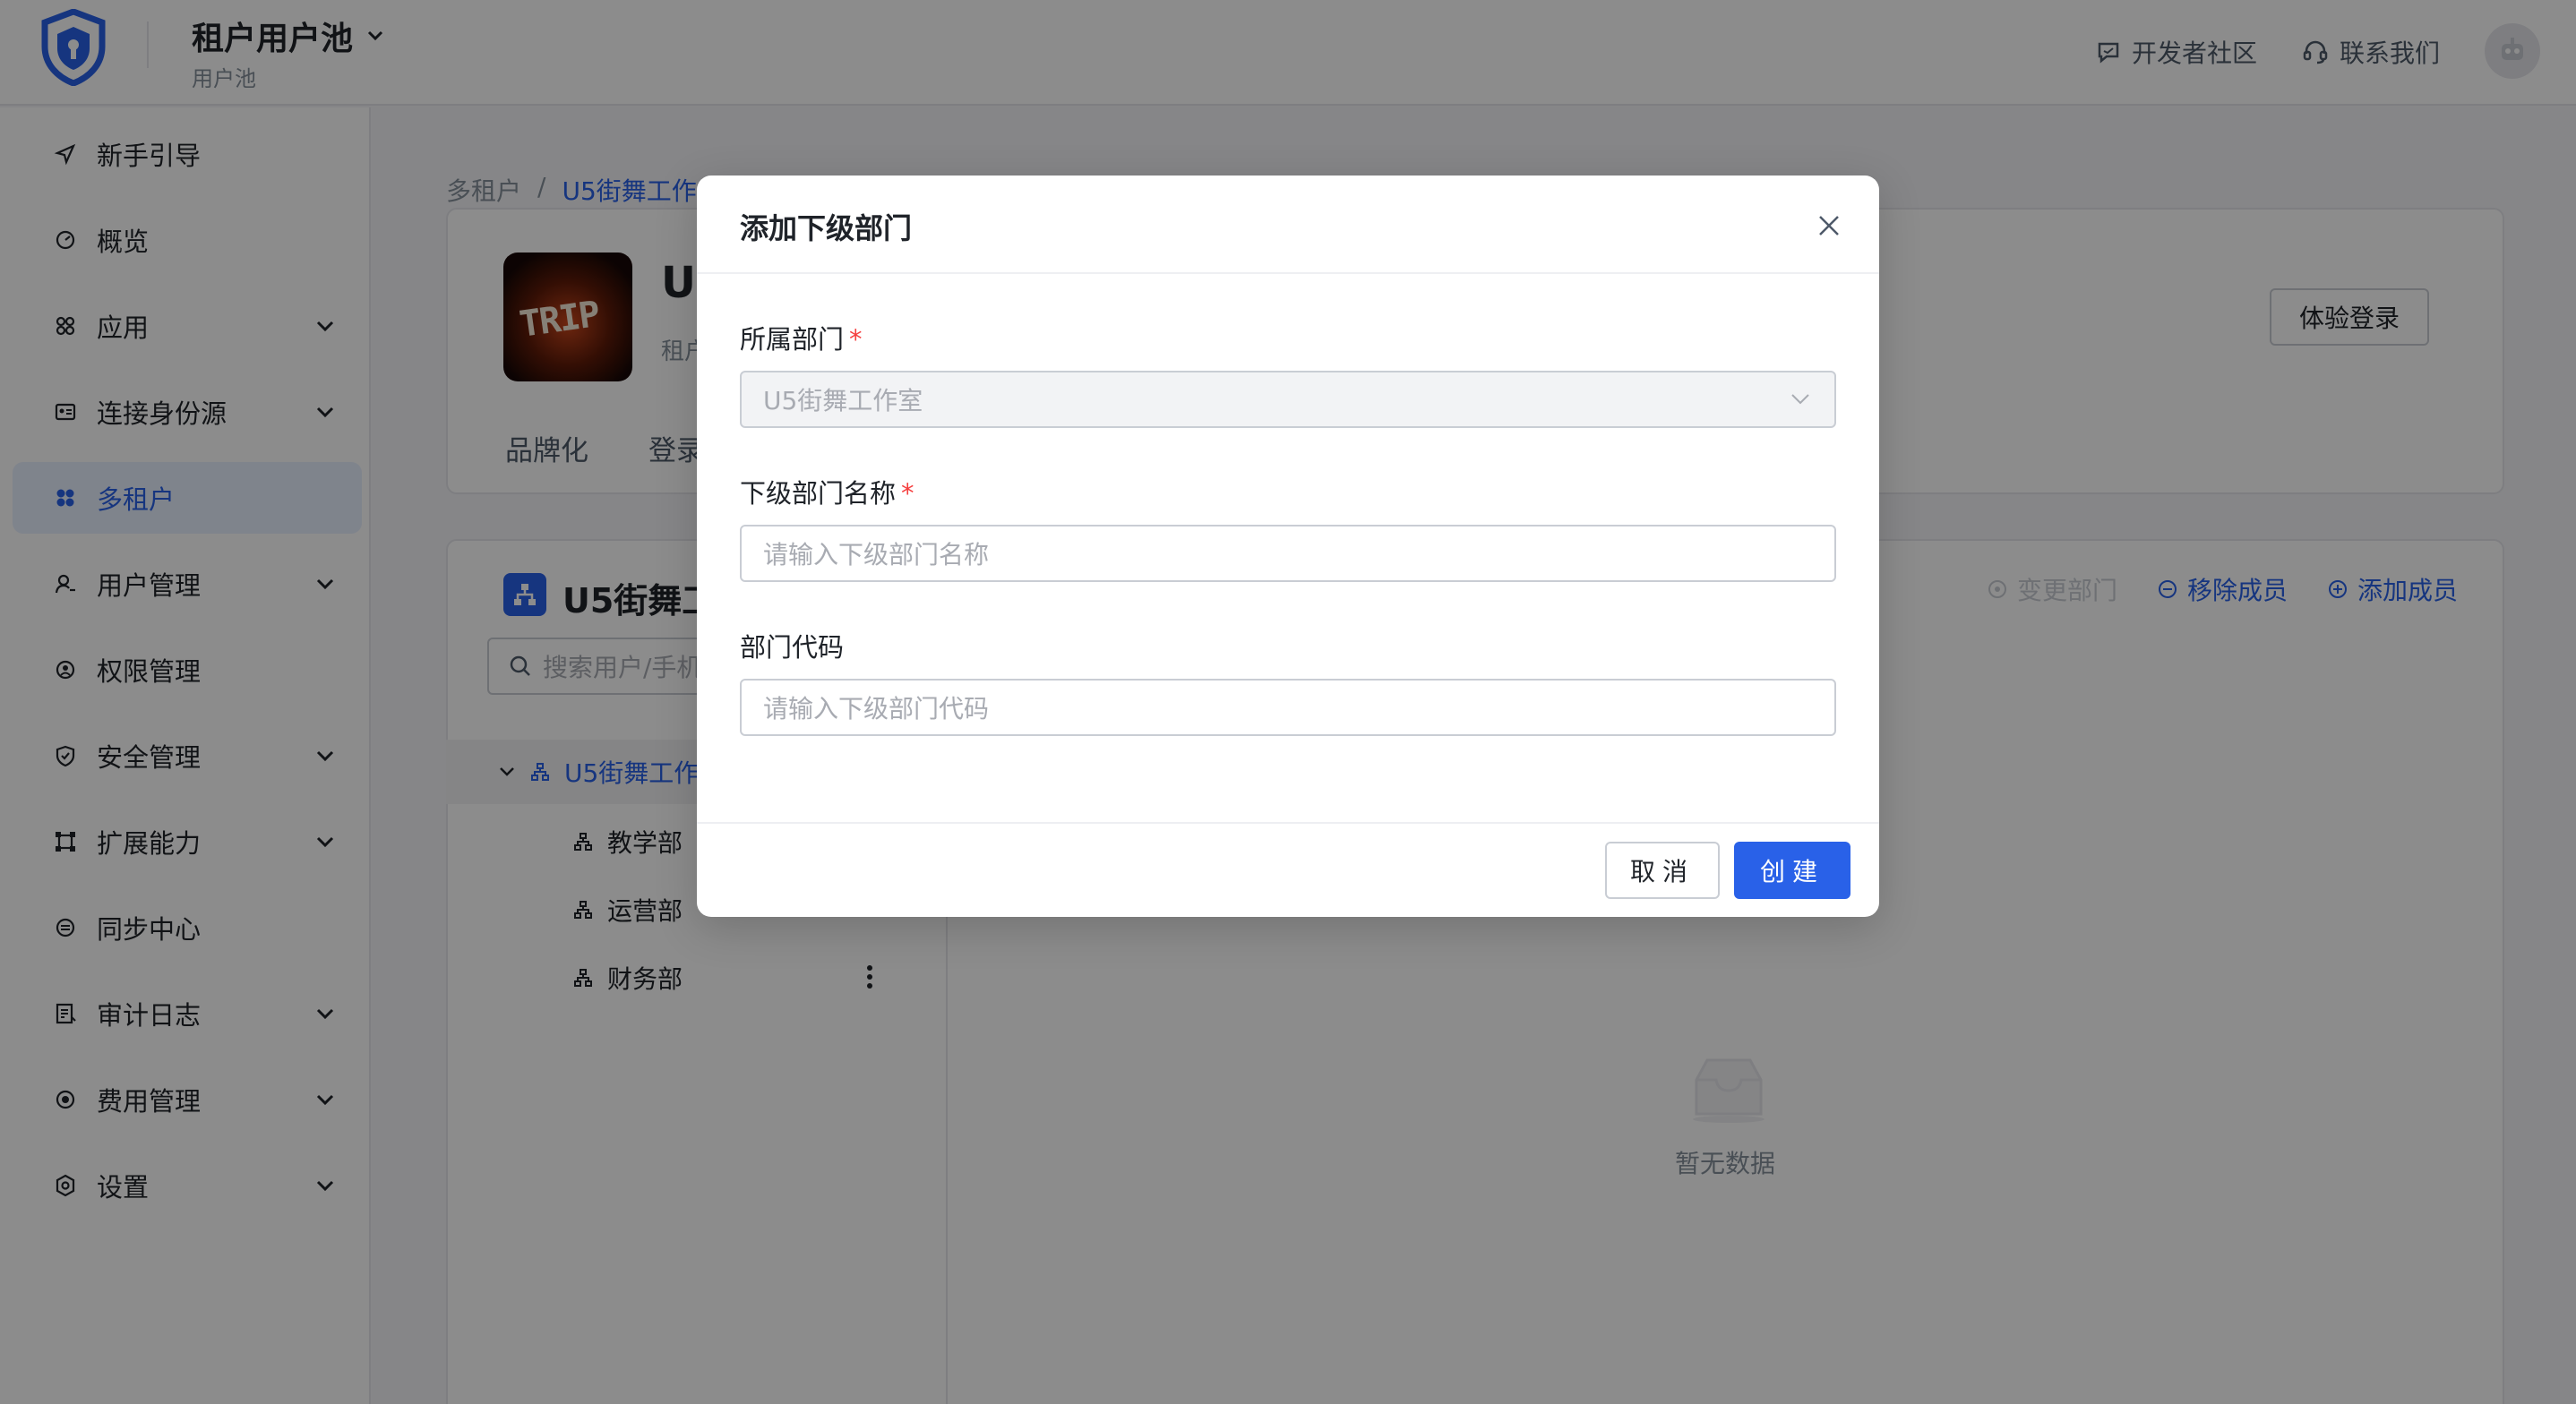  I want to click on dept-code-input: 请输入下级部门代码, so click(1288, 707).